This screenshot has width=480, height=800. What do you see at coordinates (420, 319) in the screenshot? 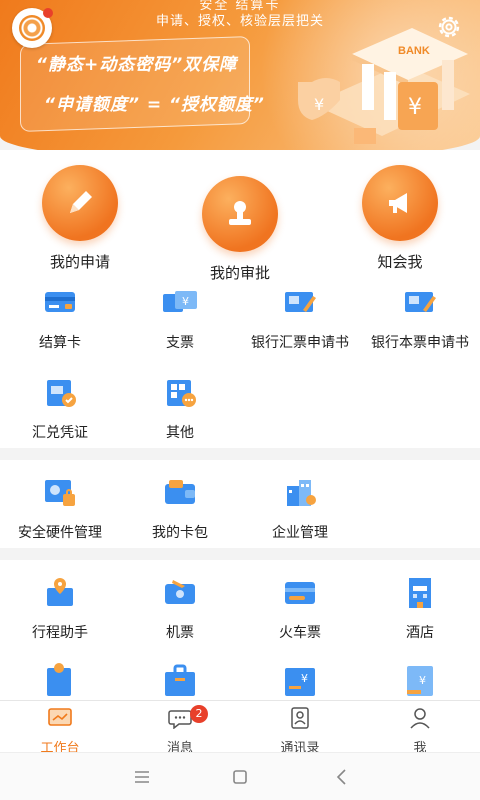
I see `grid-item-cashier-cheque: 银行本票申请书` at bounding box center [420, 319].